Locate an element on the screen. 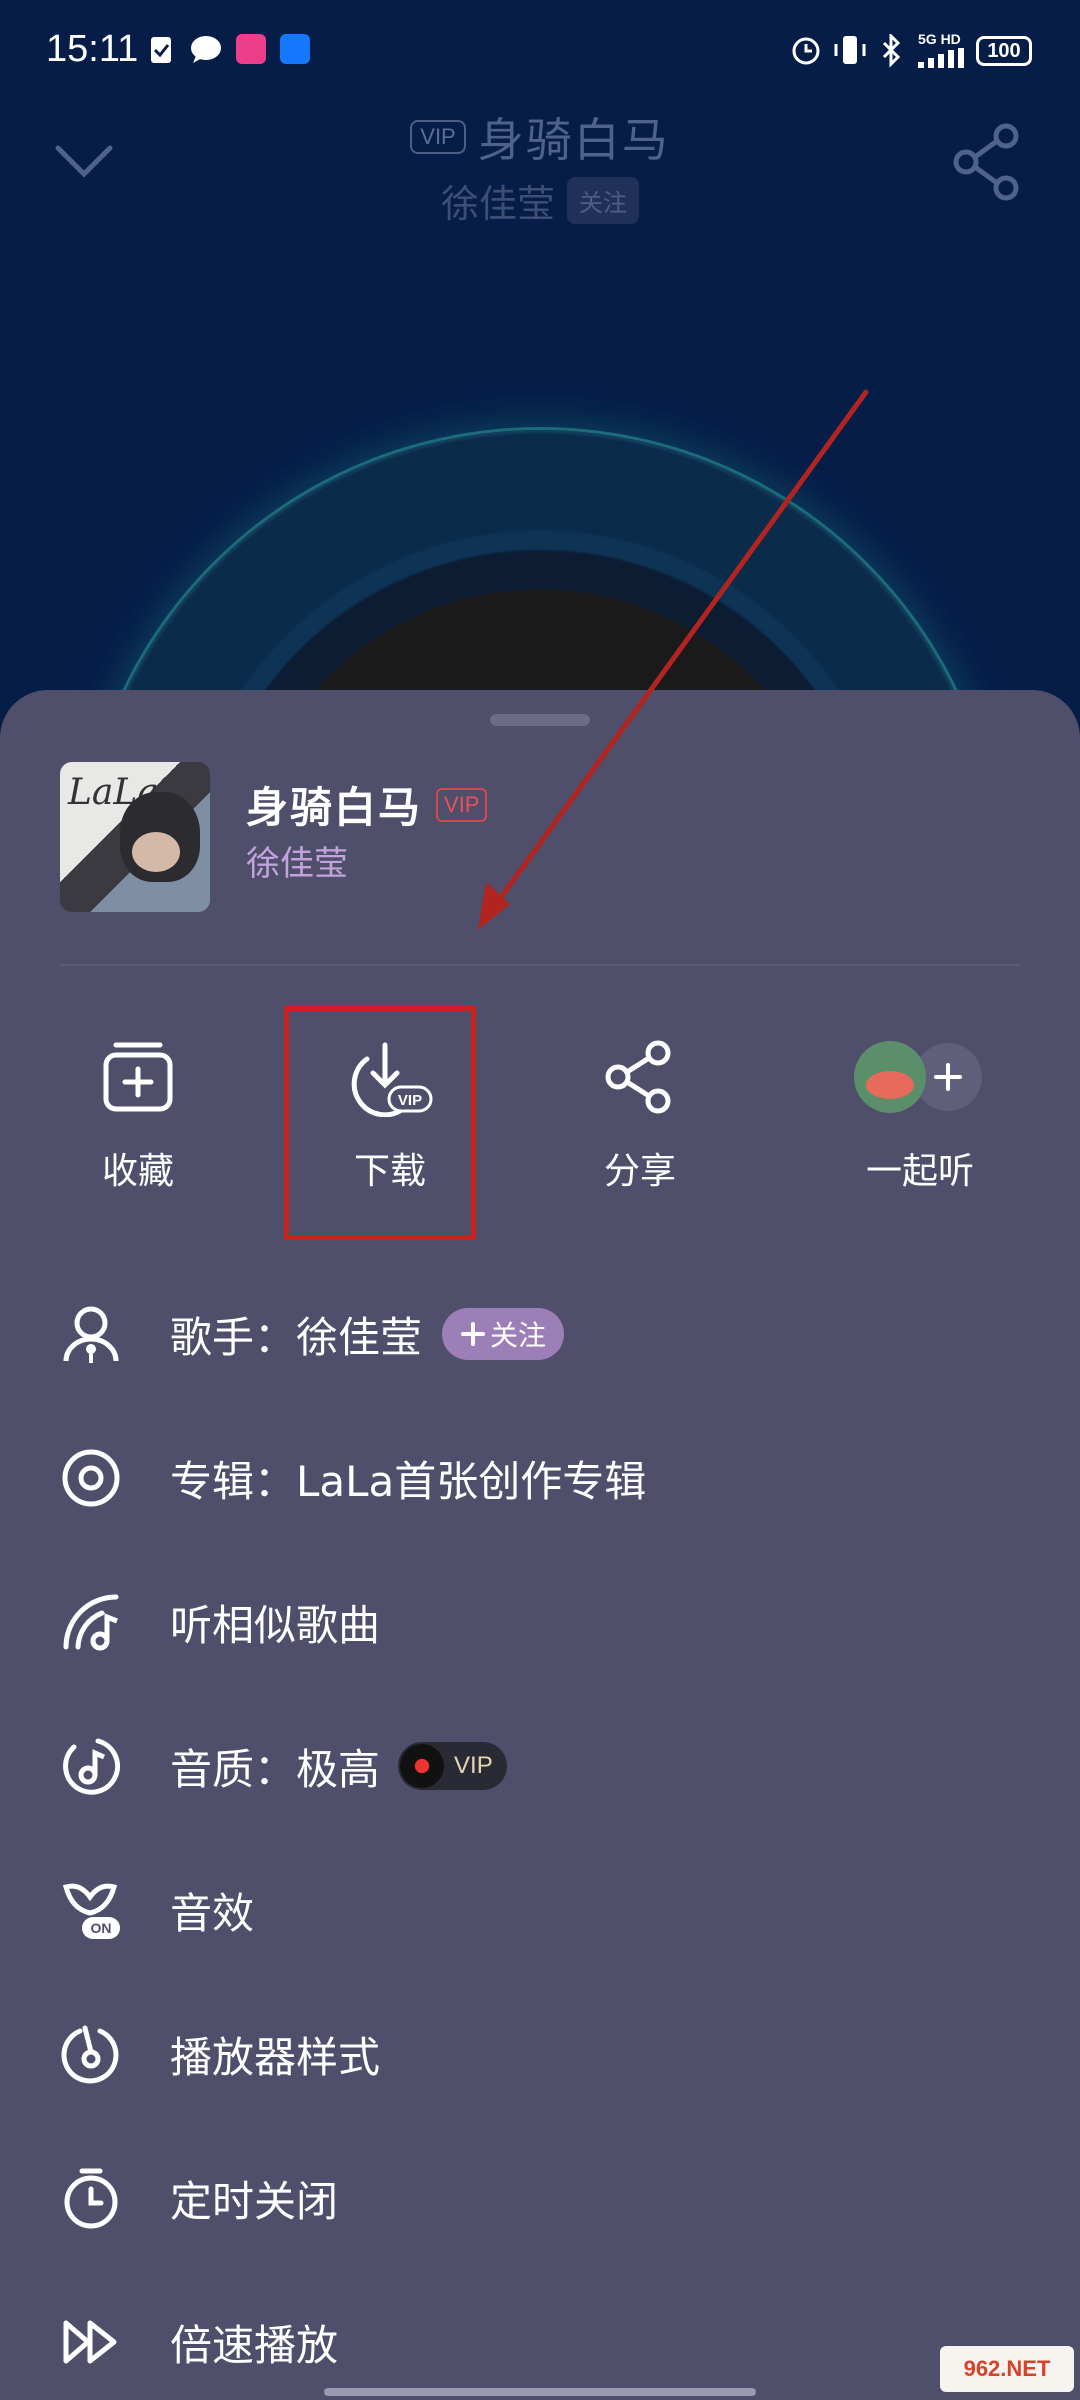 This screenshot has height=2400, width=1080. song-artist: 徐佳莹 is located at coordinates (297, 860).